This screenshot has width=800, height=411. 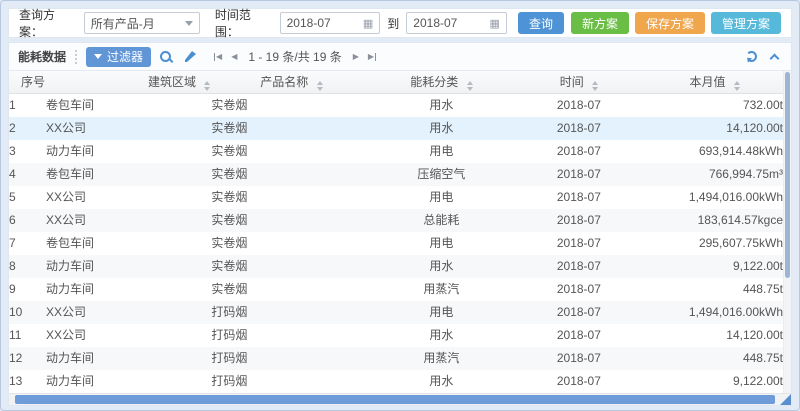 What do you see at coordinates (122, 23) in the screenshot?
I see `query-plan-value: 所有产品-月` at bounding box center [122, 23].